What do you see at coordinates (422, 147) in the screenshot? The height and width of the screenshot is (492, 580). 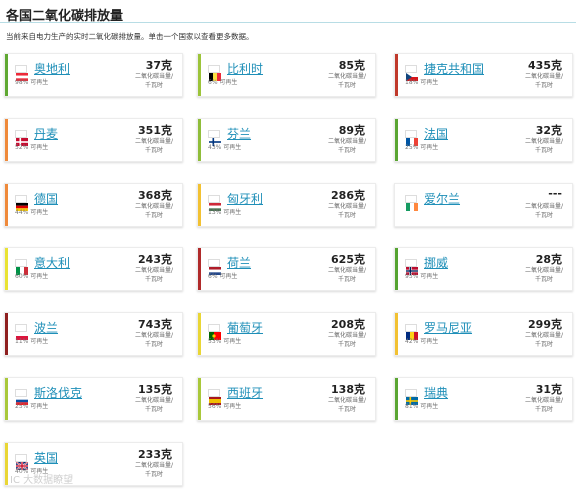 I see `renewable-share: 25% 可再生` at bounding box center [422, 147].